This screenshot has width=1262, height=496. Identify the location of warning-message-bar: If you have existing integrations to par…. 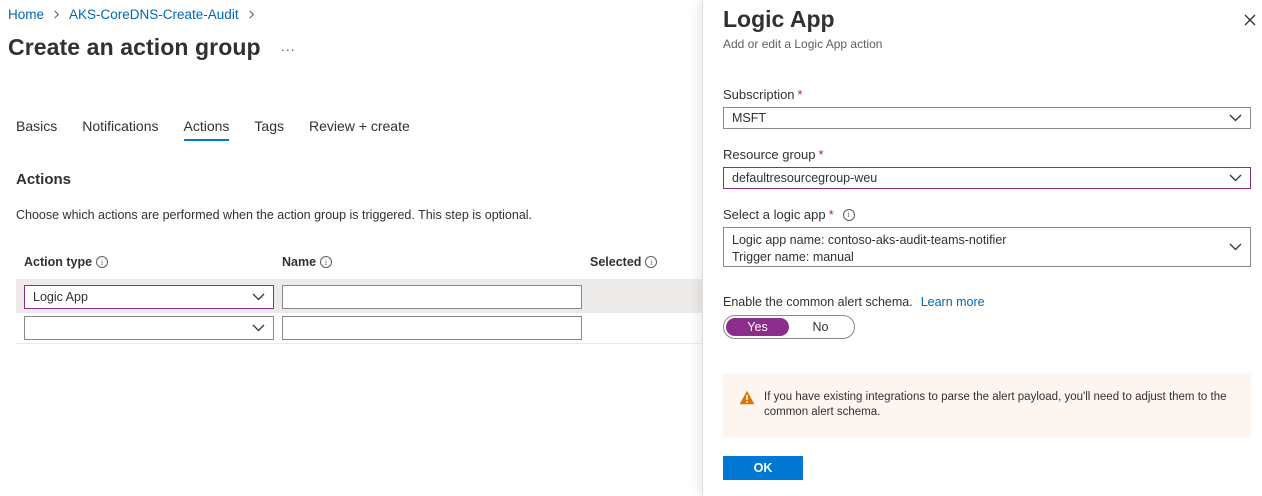
(987, 405).